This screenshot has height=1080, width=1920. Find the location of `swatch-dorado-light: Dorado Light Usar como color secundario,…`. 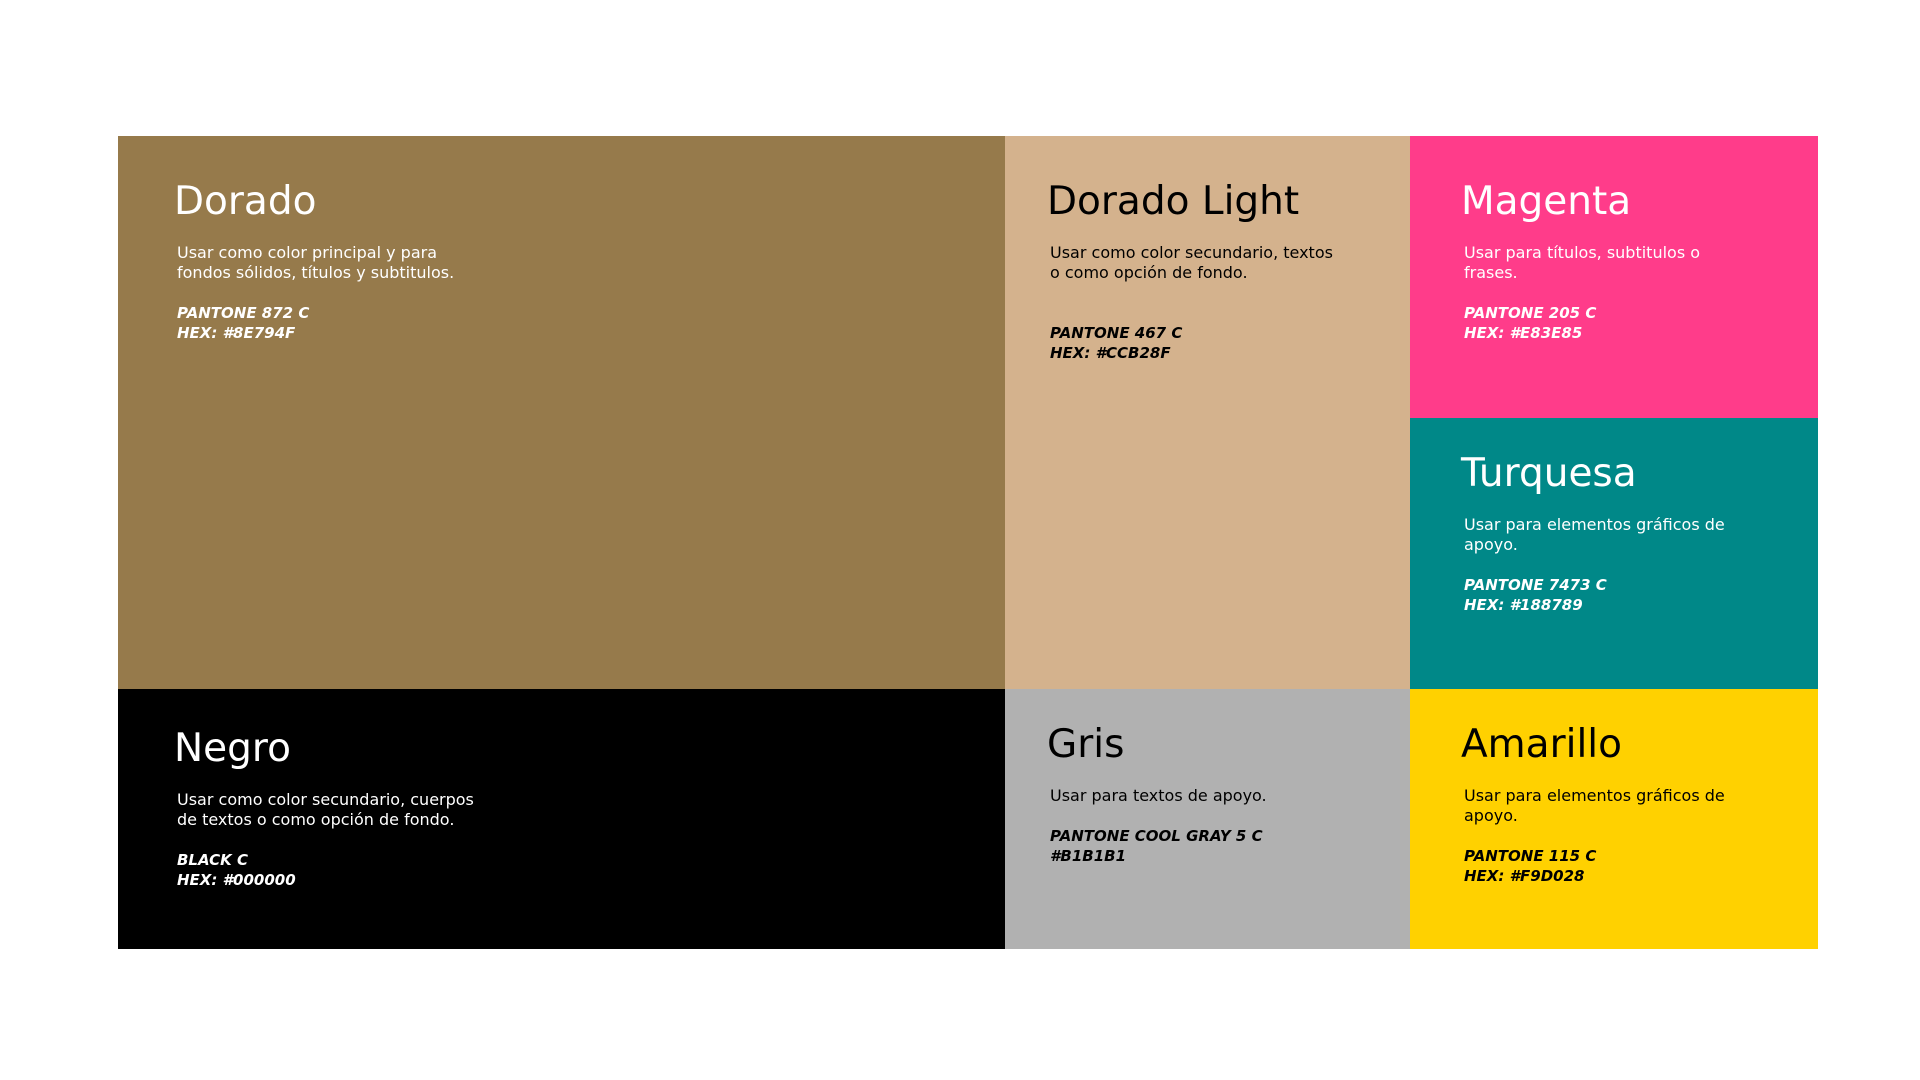

swatch-dorado-light: Dorado Light Usar como color secundario,… is located at coordinates (1207, 412).